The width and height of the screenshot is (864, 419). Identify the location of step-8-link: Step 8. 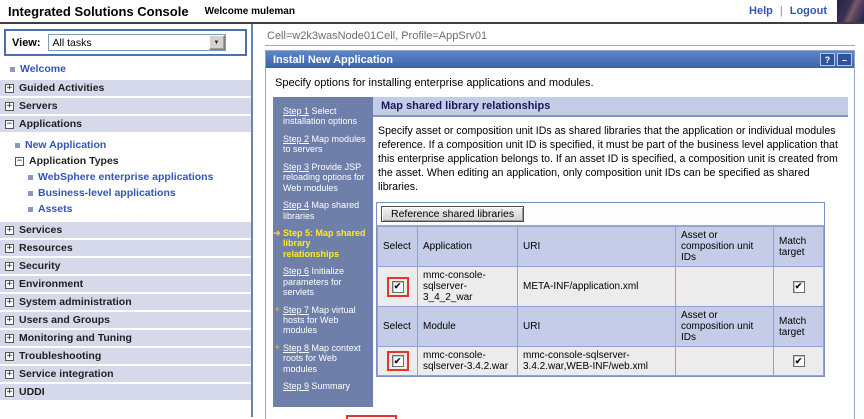
(296, 348).